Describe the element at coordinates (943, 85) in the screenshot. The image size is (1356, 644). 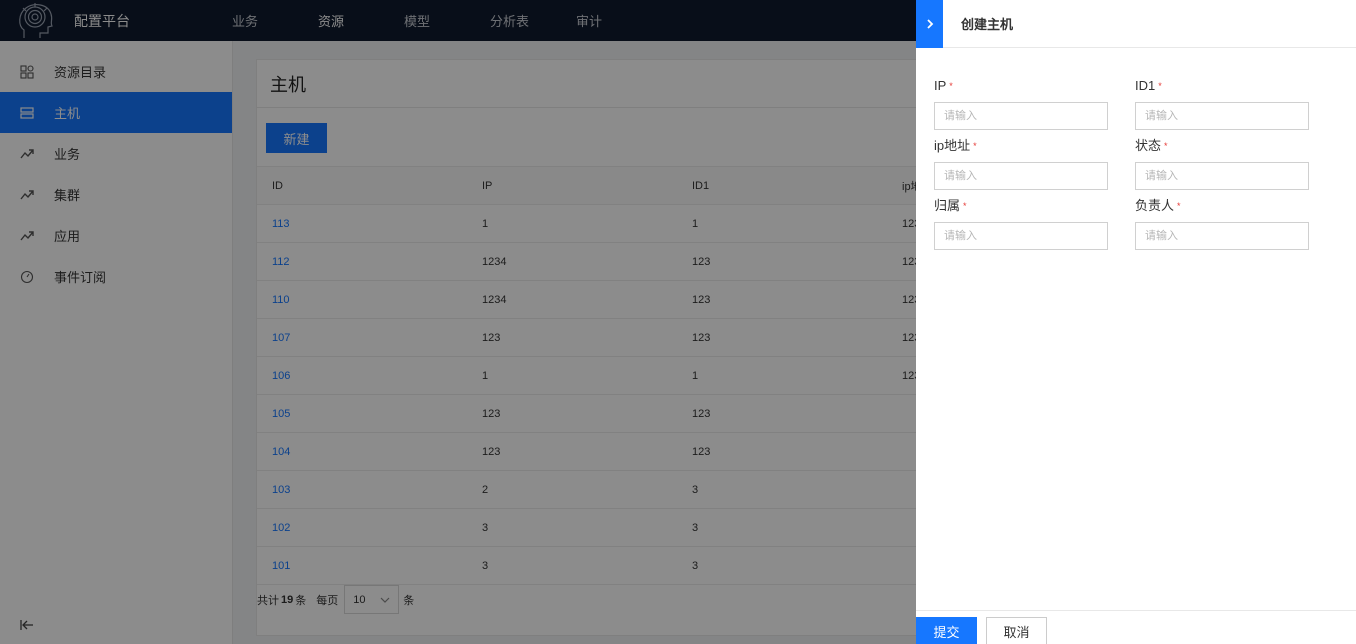
I see `field-label: IP *` at that location.